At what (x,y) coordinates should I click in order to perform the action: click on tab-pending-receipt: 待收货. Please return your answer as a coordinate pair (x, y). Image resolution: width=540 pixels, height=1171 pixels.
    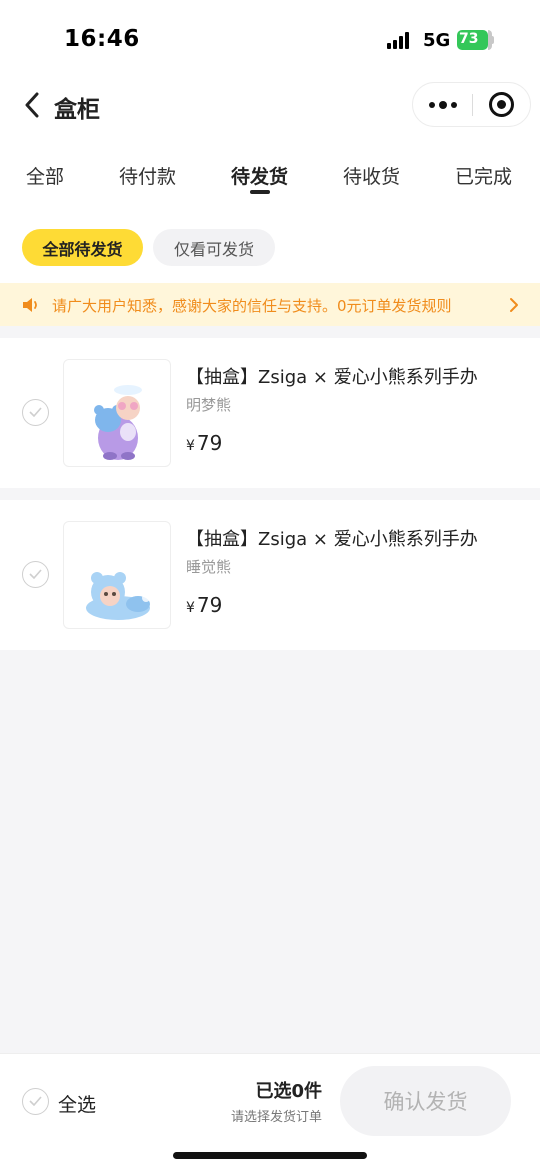
    Looking at the image, I should click on (371, 175).